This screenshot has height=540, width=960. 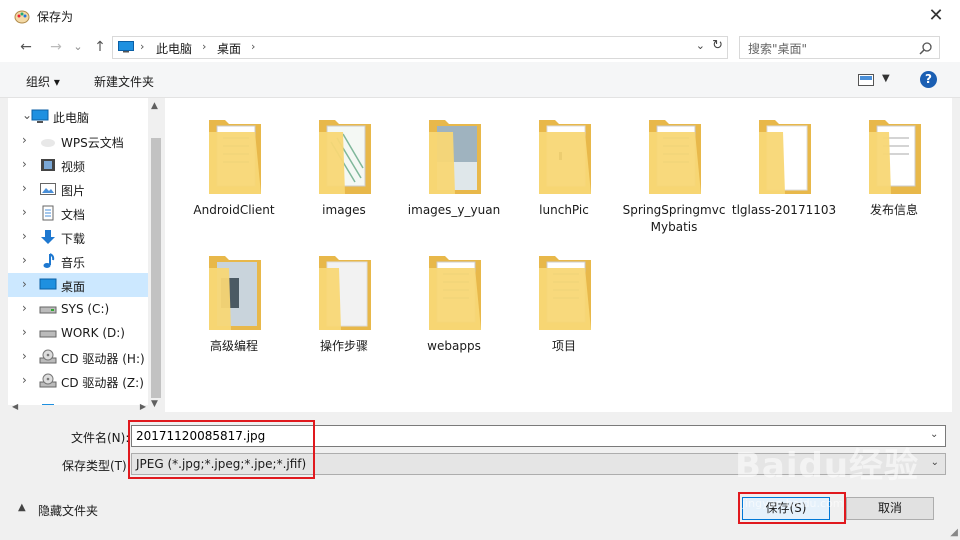 I want to click on sidebar-item-label: 图片, so click(x=73, y=191).